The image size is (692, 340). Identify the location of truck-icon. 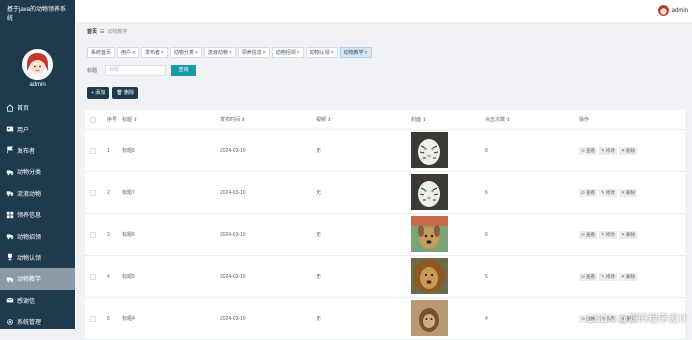
(11, 279).